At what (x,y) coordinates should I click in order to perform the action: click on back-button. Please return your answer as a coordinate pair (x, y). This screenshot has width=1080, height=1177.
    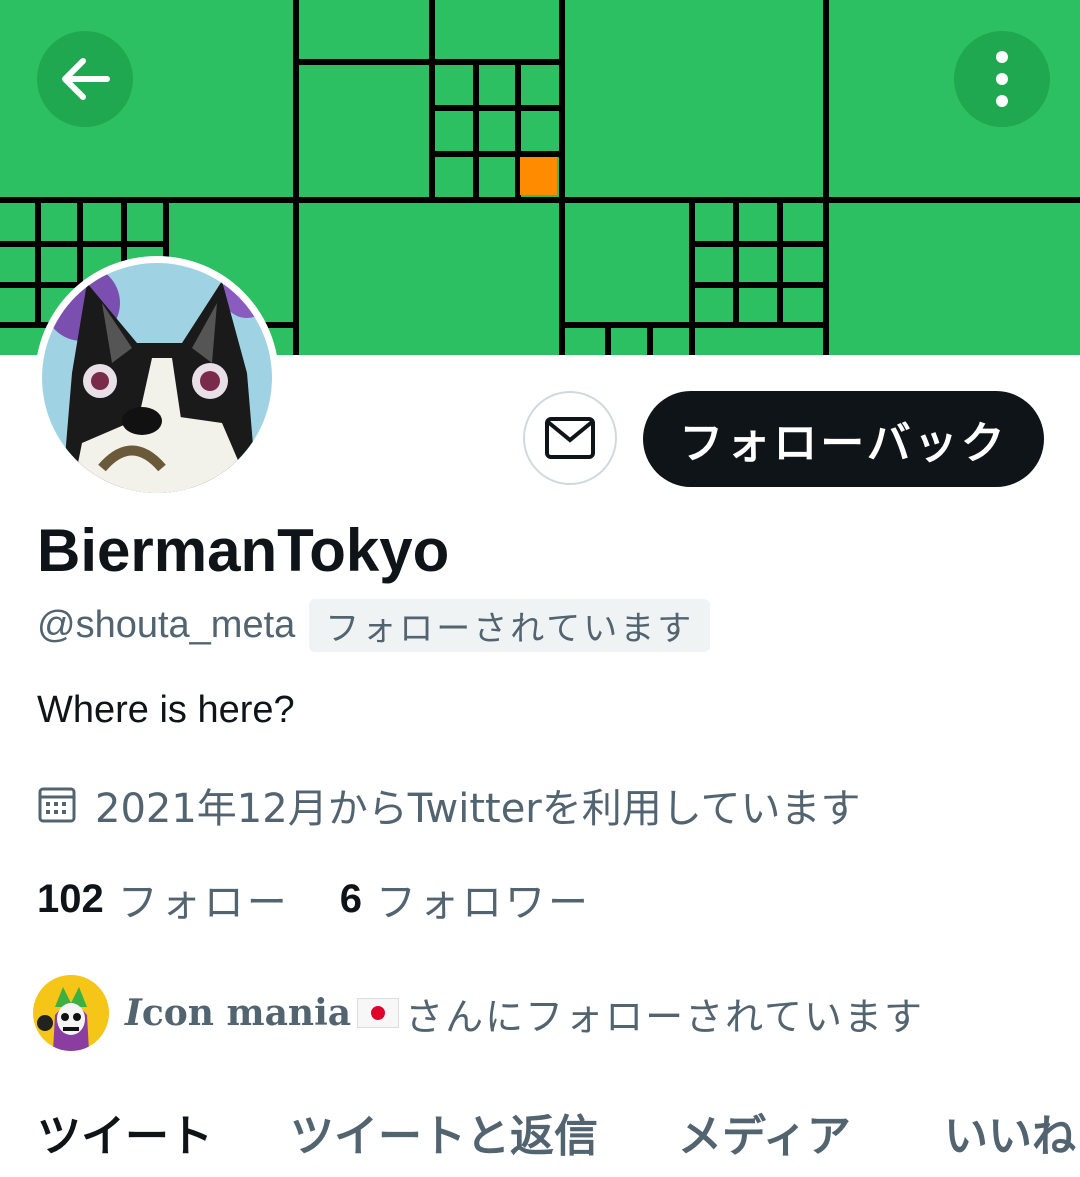
    Looking at the image, I should click on (85, 79).